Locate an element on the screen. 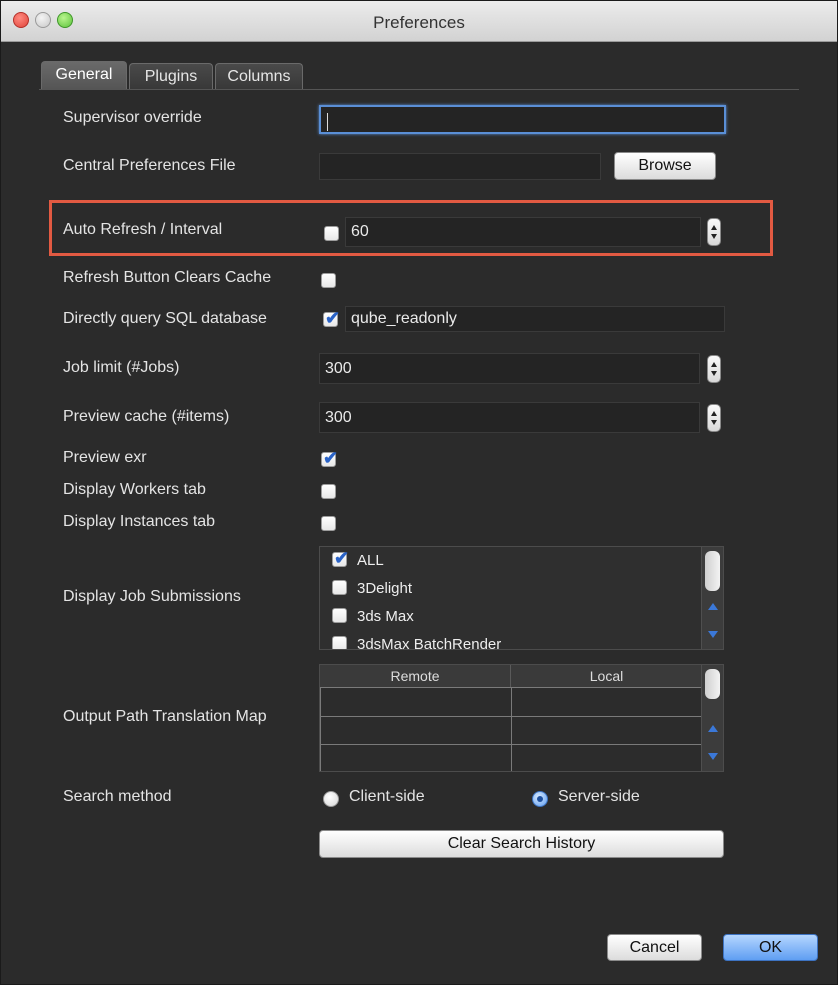 The width and height of the screenshot is (838, 985). job-submissions-label: Display Job Submissions is located at coordinates (152, 596).